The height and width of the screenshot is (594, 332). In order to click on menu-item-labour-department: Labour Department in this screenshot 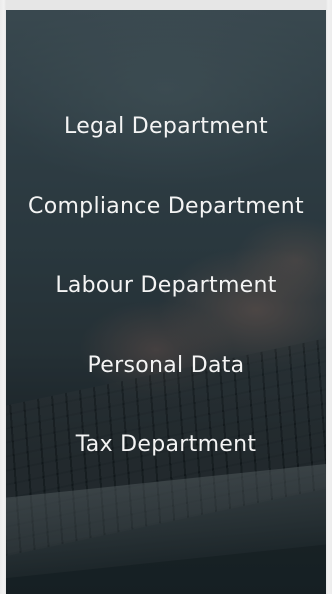, I will do `click(166, 286)`.